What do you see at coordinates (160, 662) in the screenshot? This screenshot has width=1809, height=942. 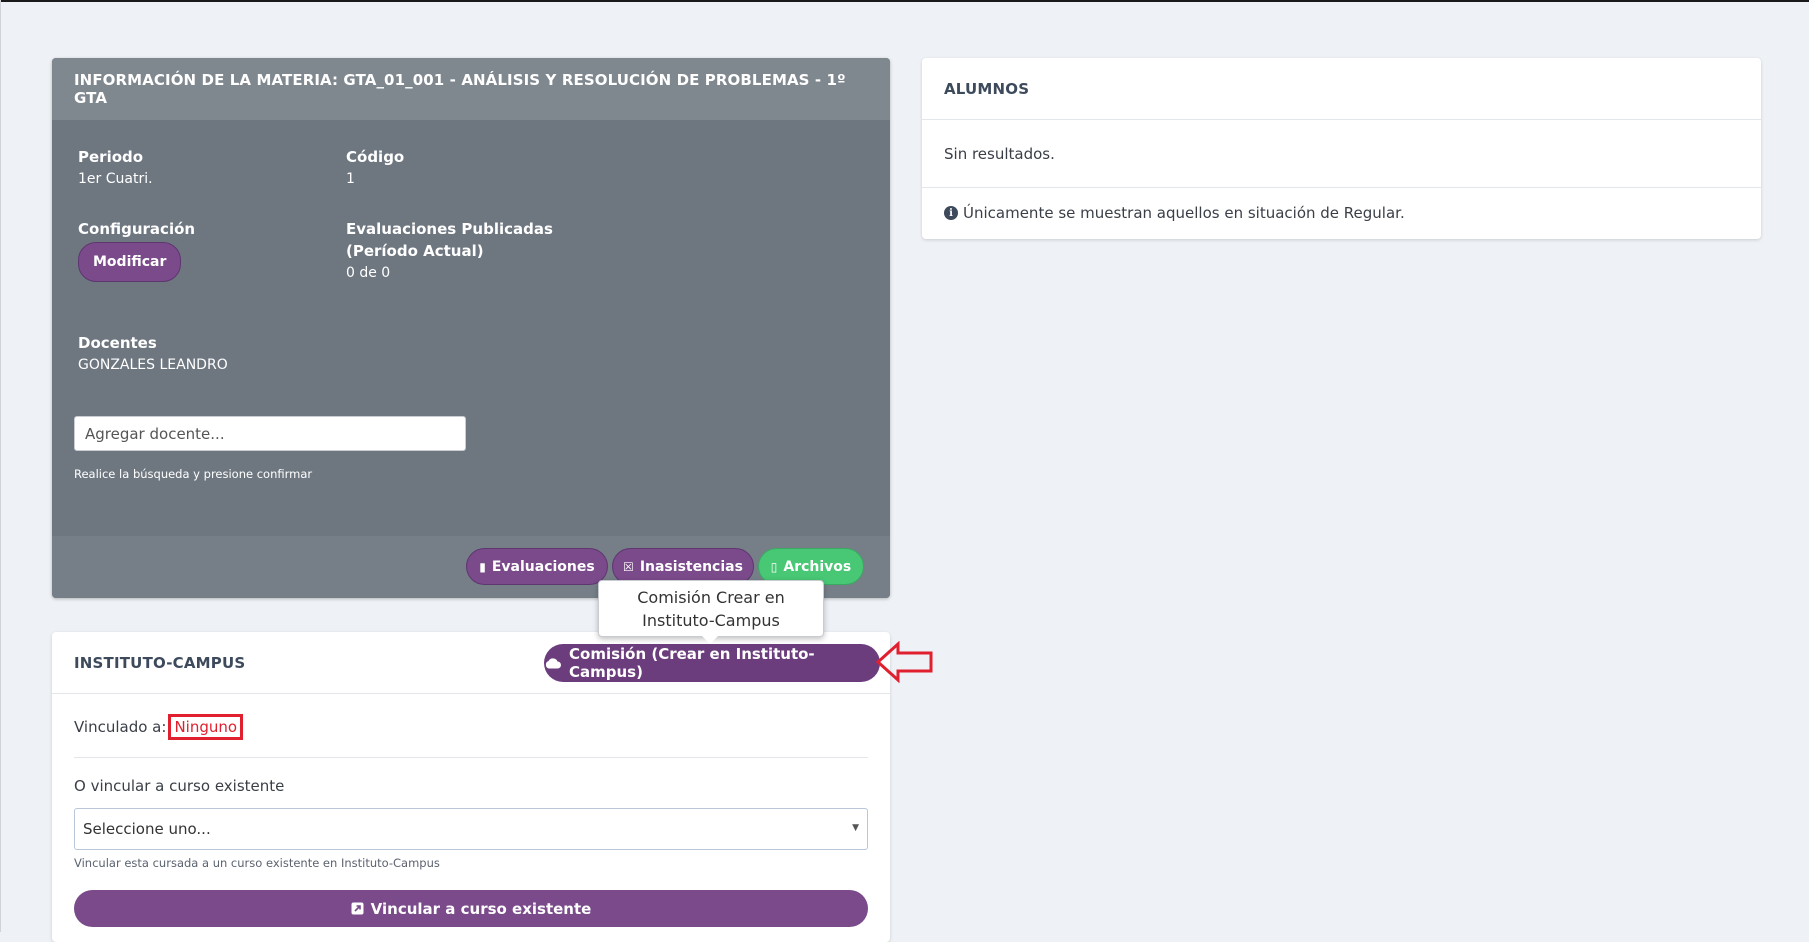 I see `instituto-campus-title: INSTITUTO-CAMPUS` at bounding box center [160, 662].